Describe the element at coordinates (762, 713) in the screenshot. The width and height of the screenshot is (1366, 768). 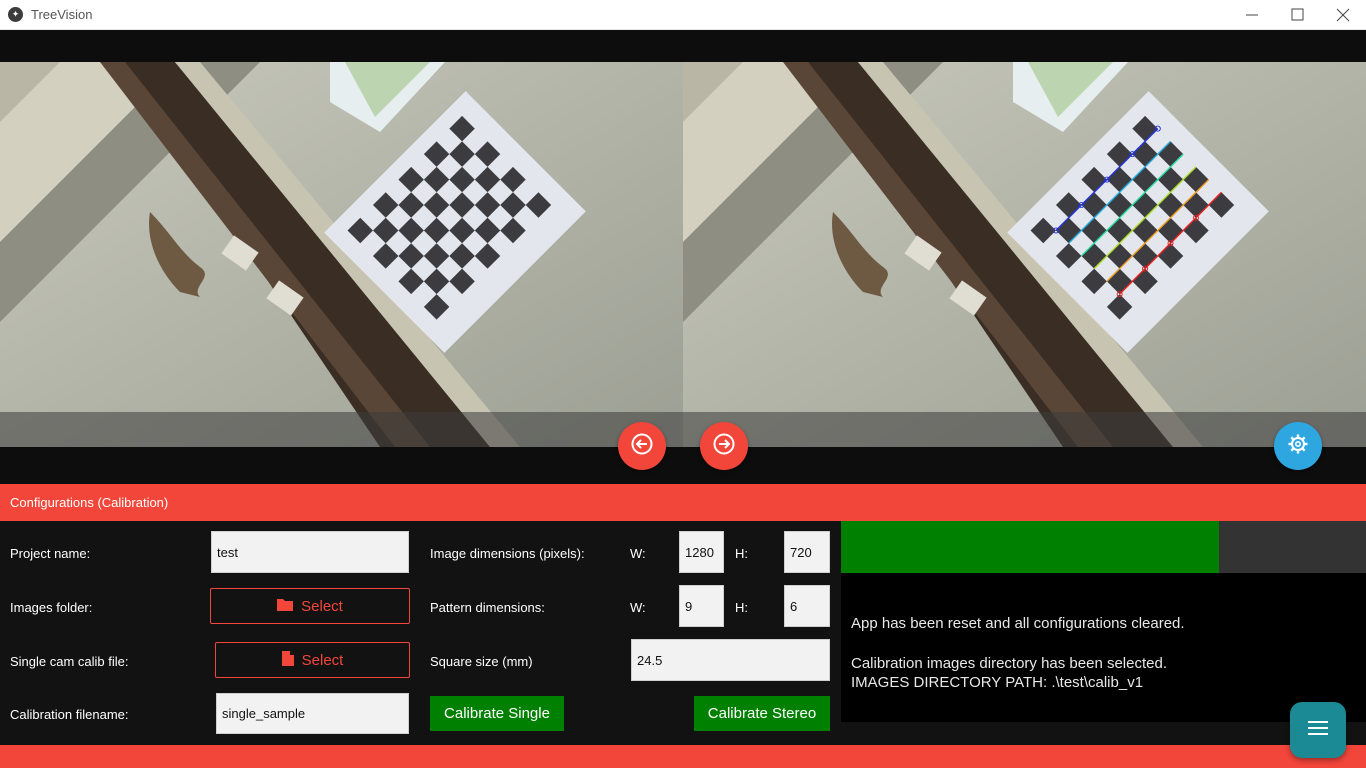
I see `calibrate-stereo-button: Calibrate Stereo` at that location.